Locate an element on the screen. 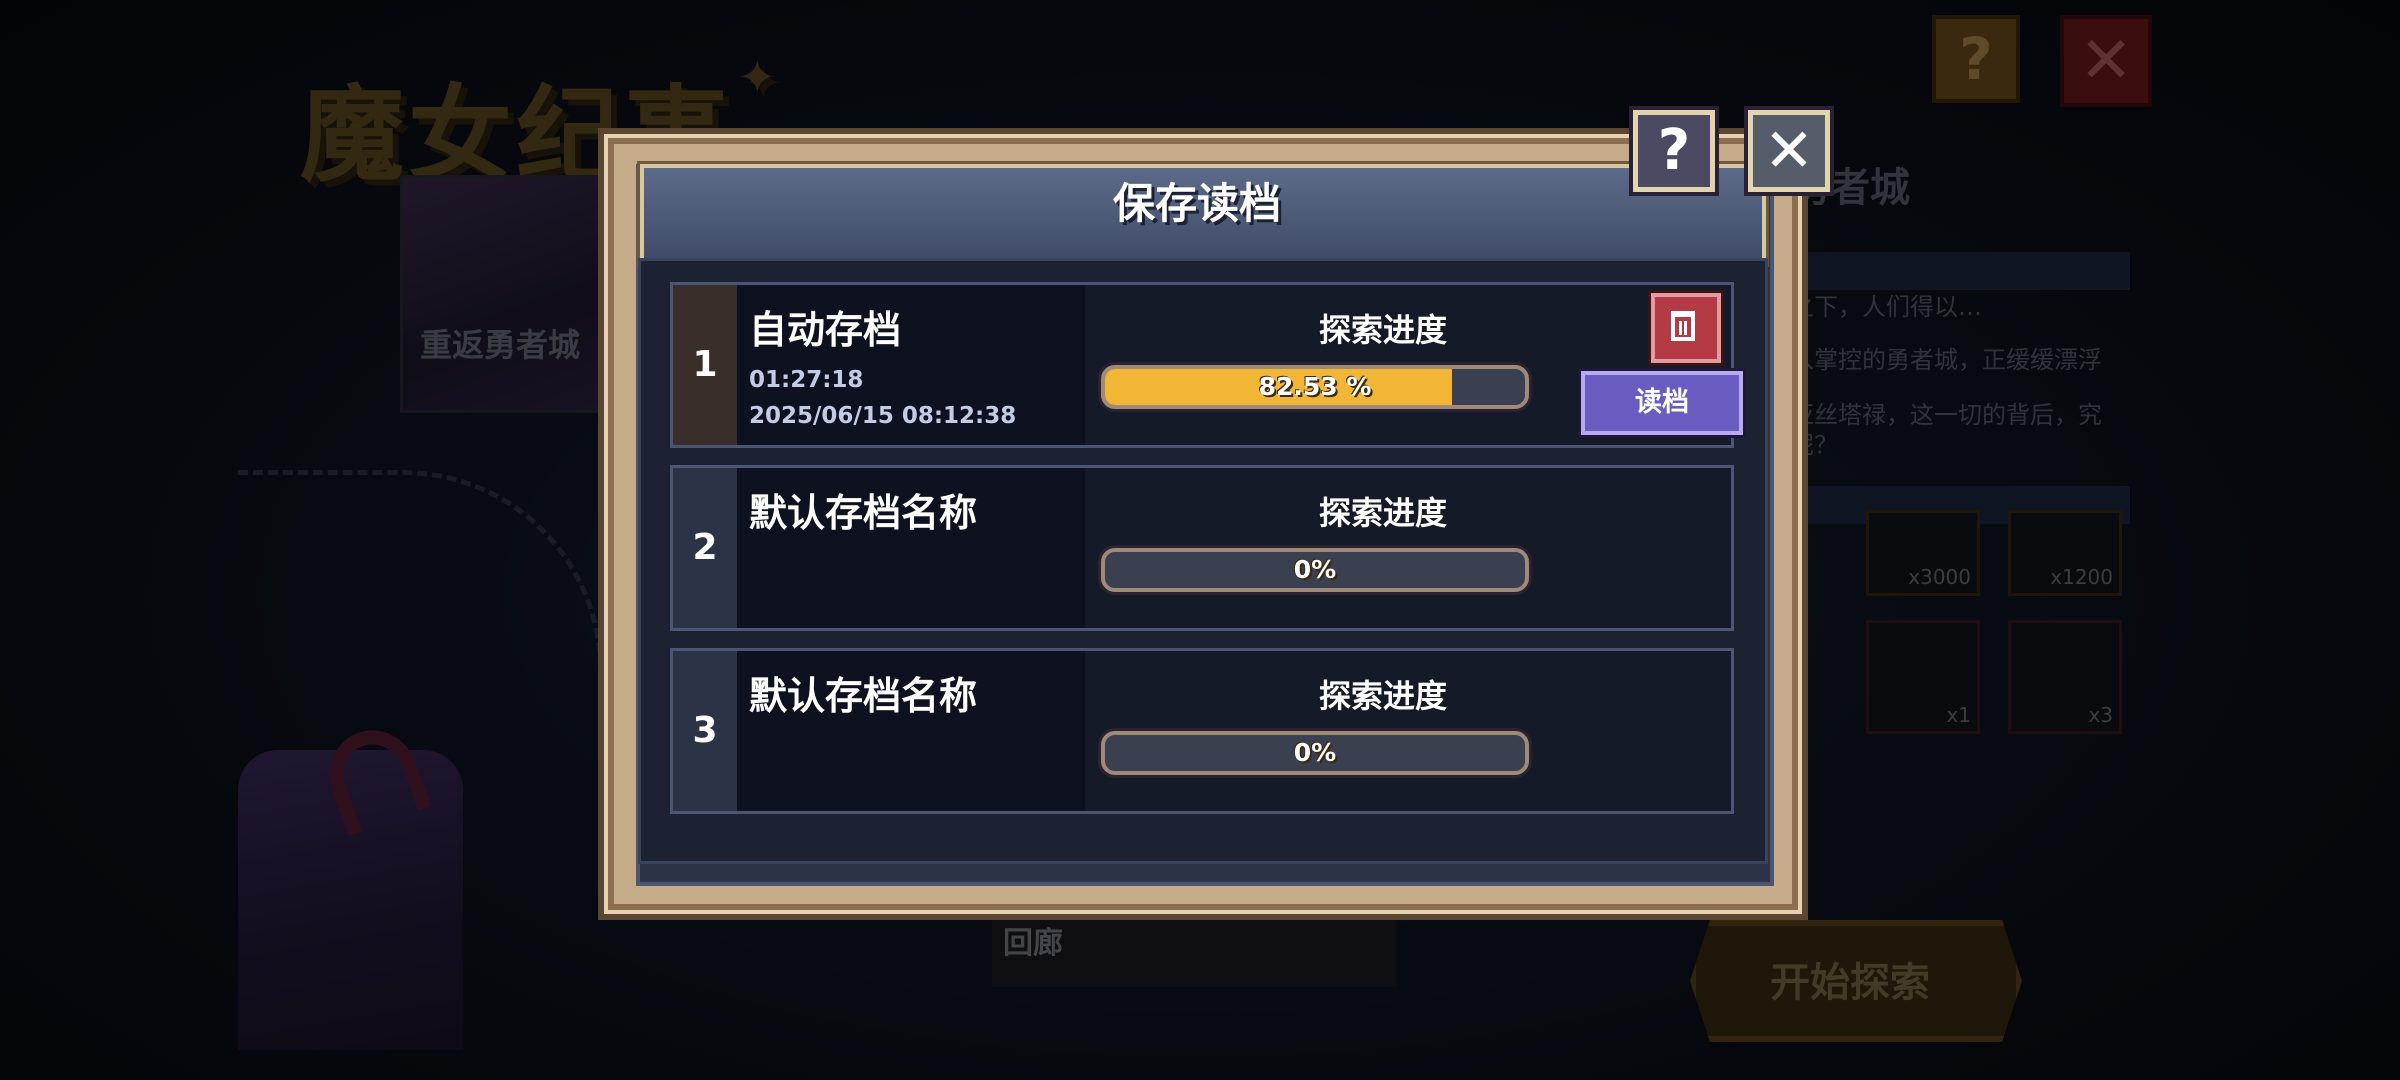 This screenshot has width=2400, height=1080. slot-saved-at: 2025/06/15 08:12:38 is located at coordinates (883, 416).